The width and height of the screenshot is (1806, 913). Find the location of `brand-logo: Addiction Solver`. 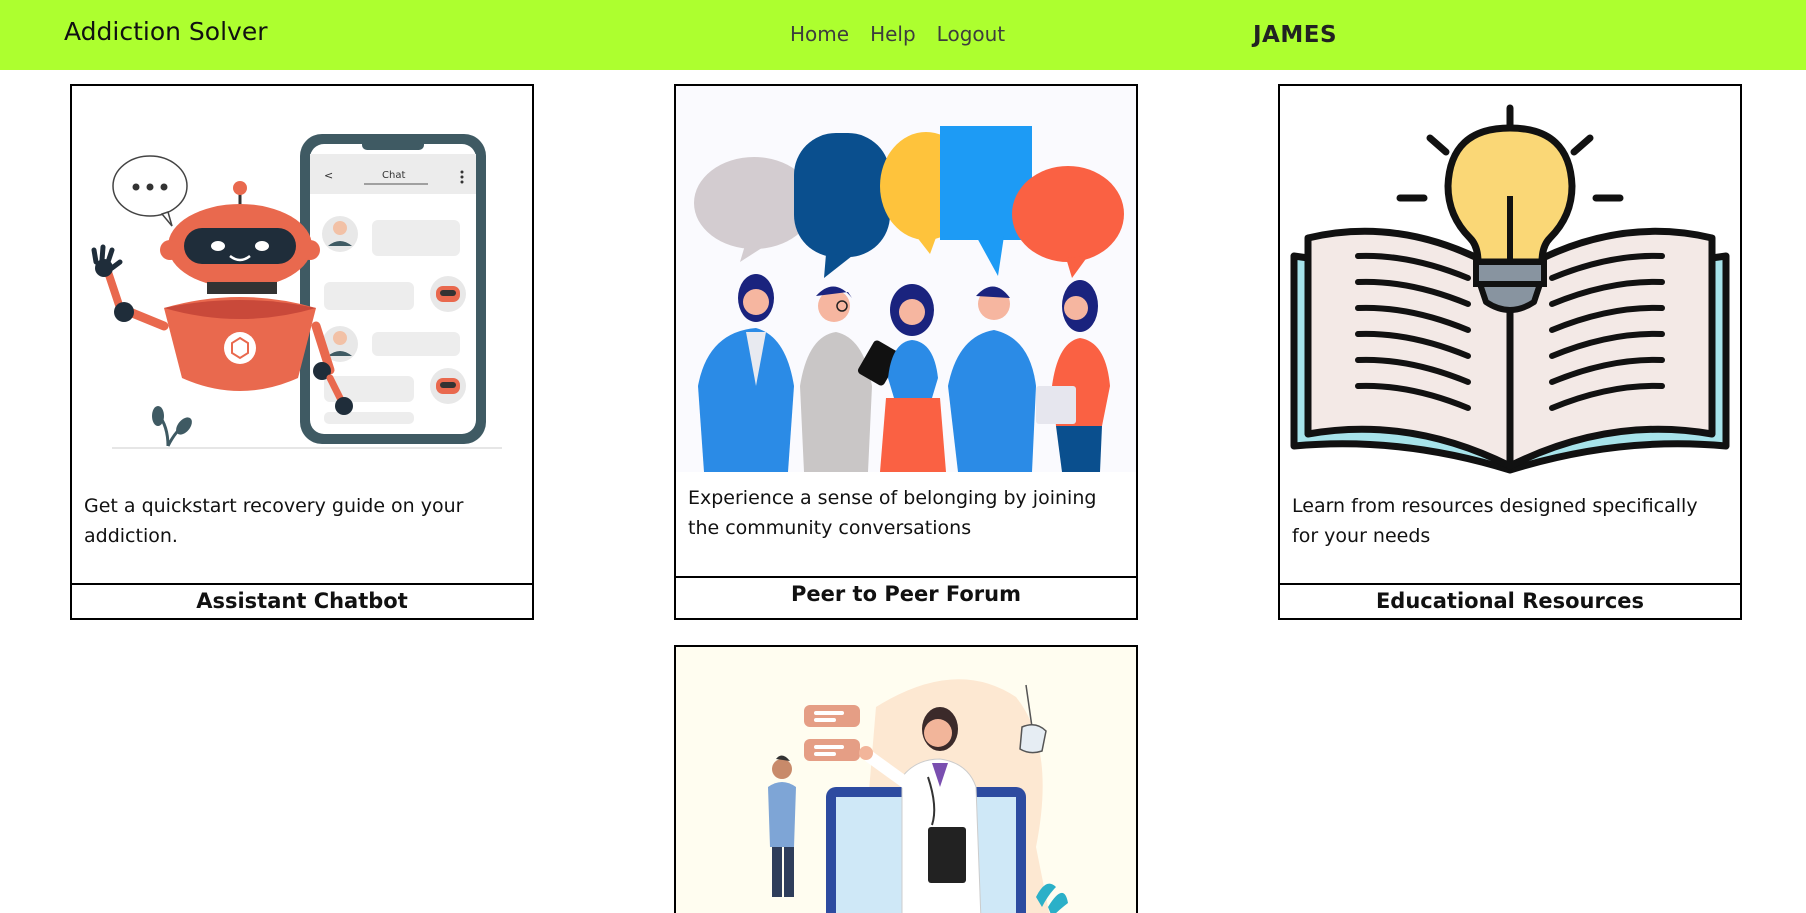

brand-logo: Addiction Solver is located at coordinates (166, 31).